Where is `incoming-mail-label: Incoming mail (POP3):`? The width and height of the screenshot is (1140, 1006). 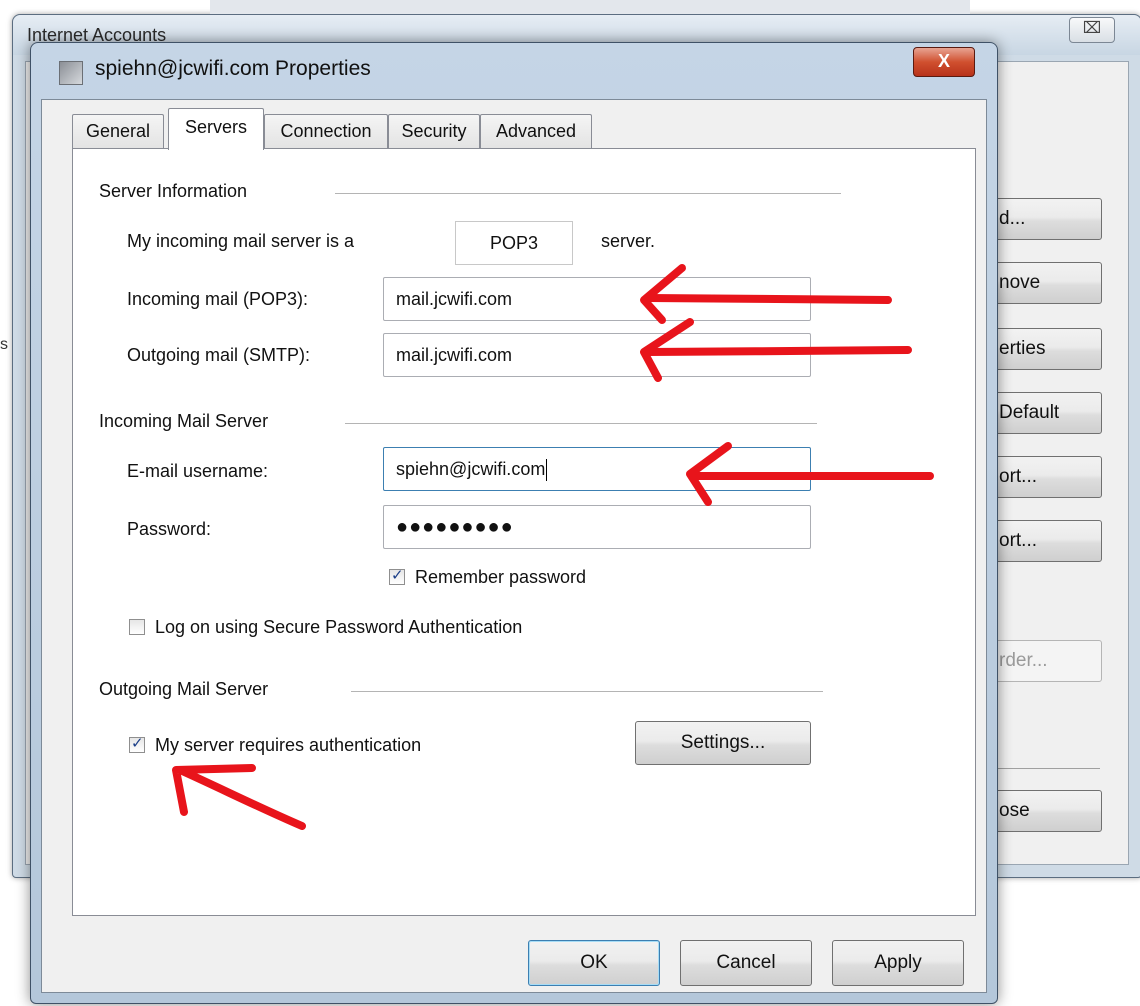 incoming-mail-label: Incoming mail (POP3): is located at coordinates (218, 299).